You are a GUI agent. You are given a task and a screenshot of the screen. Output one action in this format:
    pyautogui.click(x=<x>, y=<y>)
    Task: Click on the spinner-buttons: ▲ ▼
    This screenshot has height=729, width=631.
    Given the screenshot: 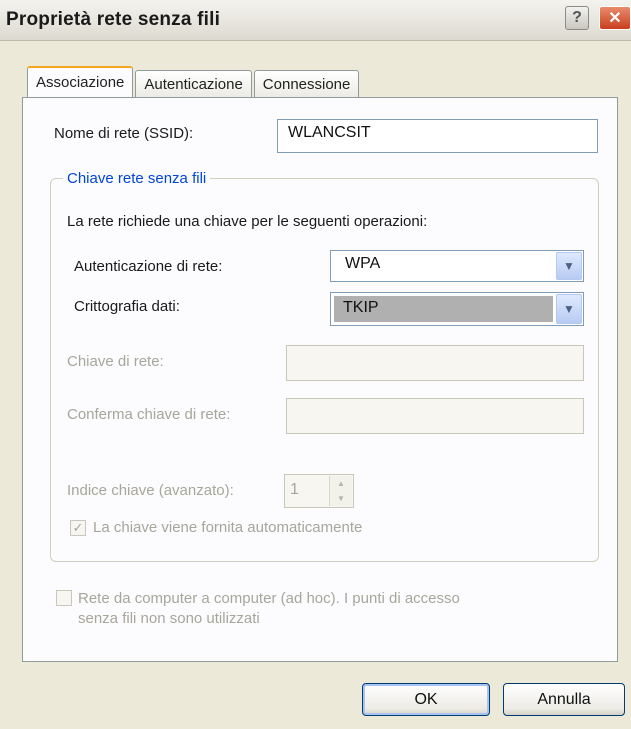 What is the action you would take?
    pyautogui.click(x=340, y=491)
    